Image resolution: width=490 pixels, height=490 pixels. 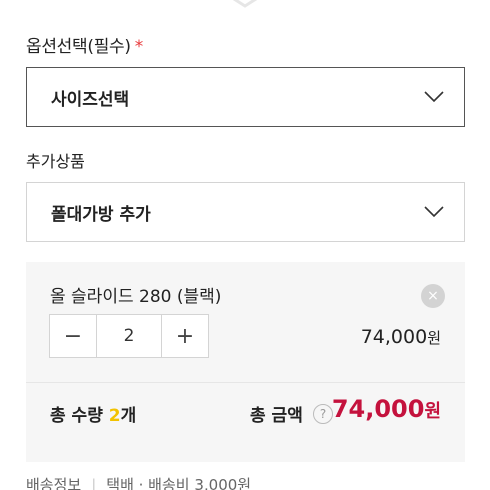 I want to click on total-quantity-unit: 개, so click(x=128, y=416).